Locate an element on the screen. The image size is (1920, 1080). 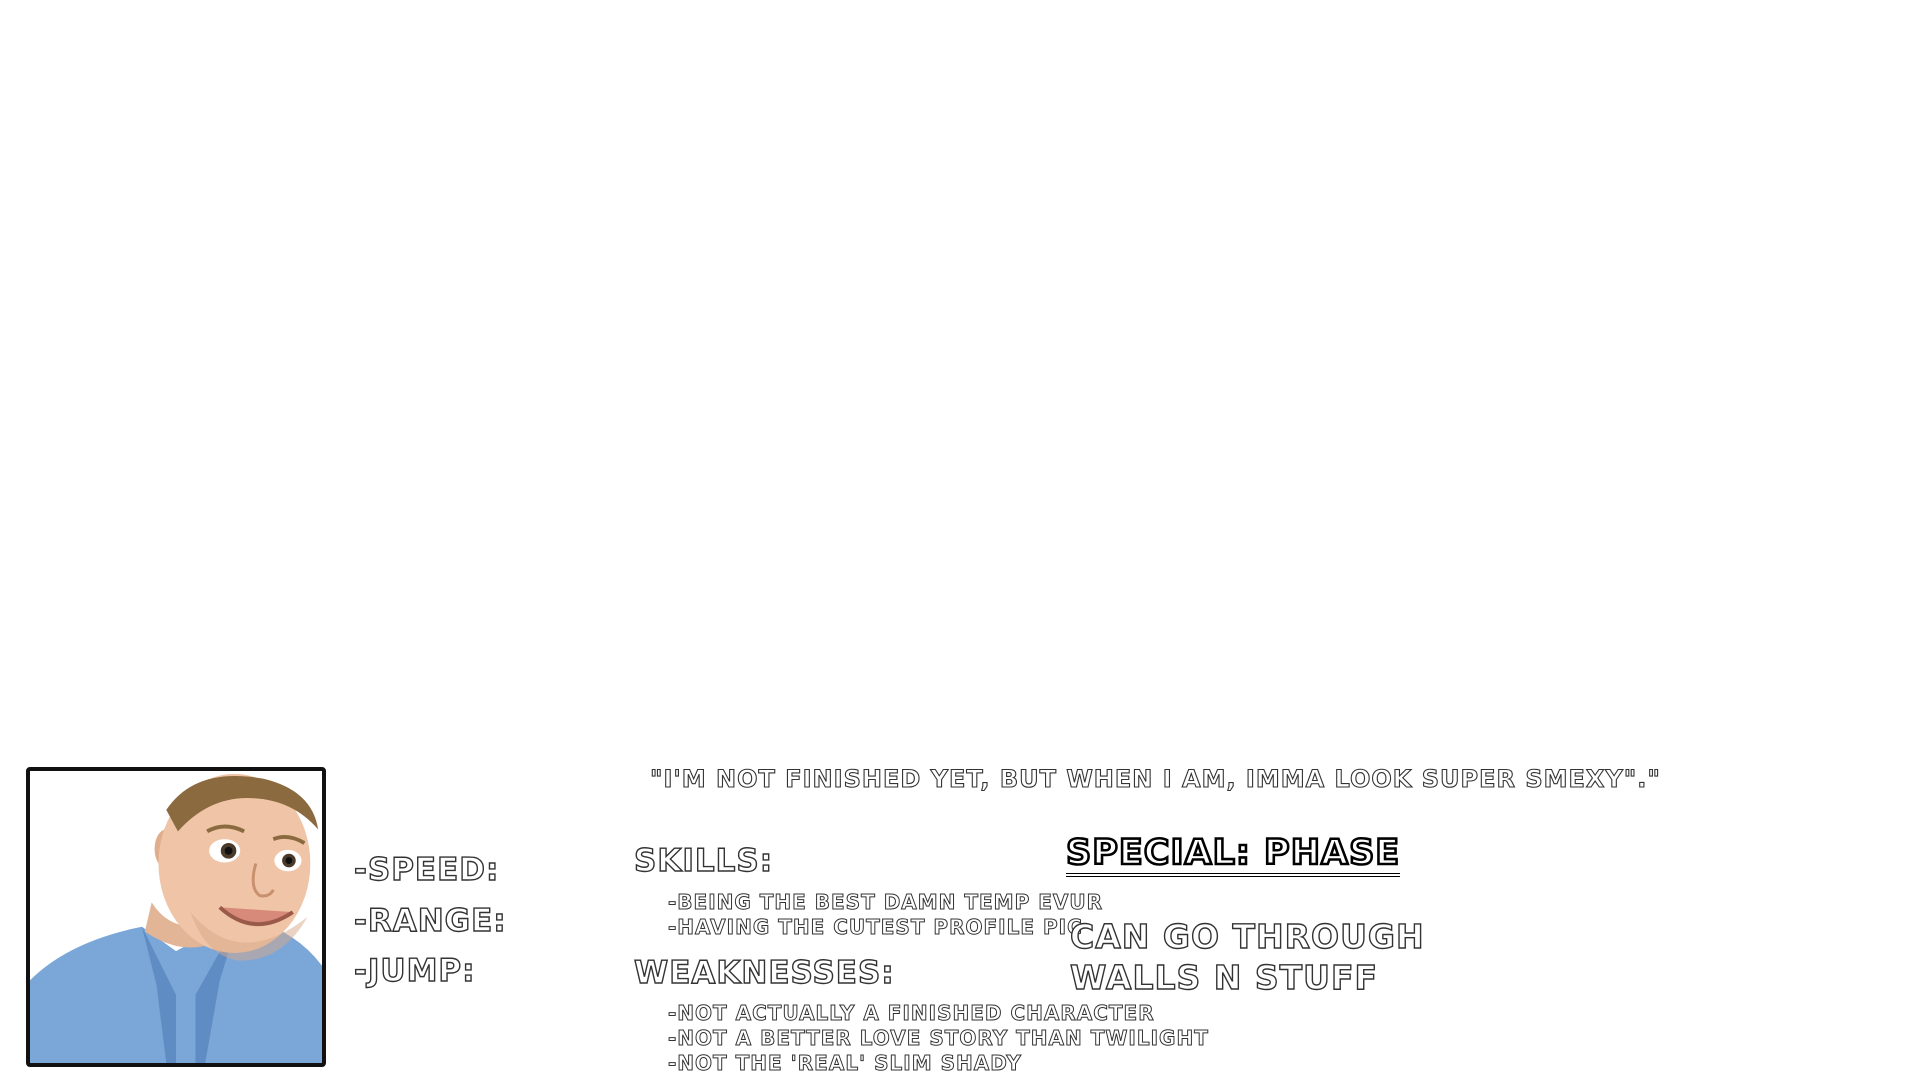
weakness-item: -Not the 'real' Slim Shady is located at coordinates (845, 1063).